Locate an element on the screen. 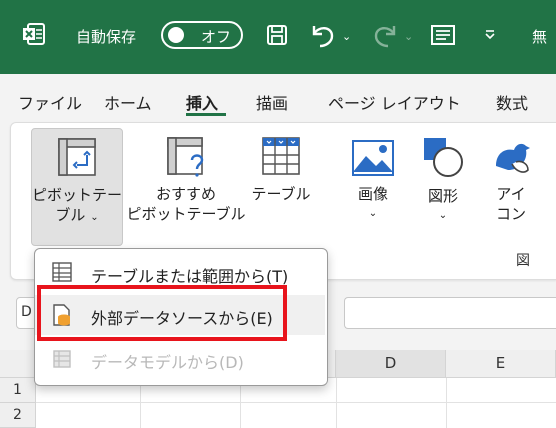  menu-item-label: データモデルから(D) is located at coordinates (167, 362).